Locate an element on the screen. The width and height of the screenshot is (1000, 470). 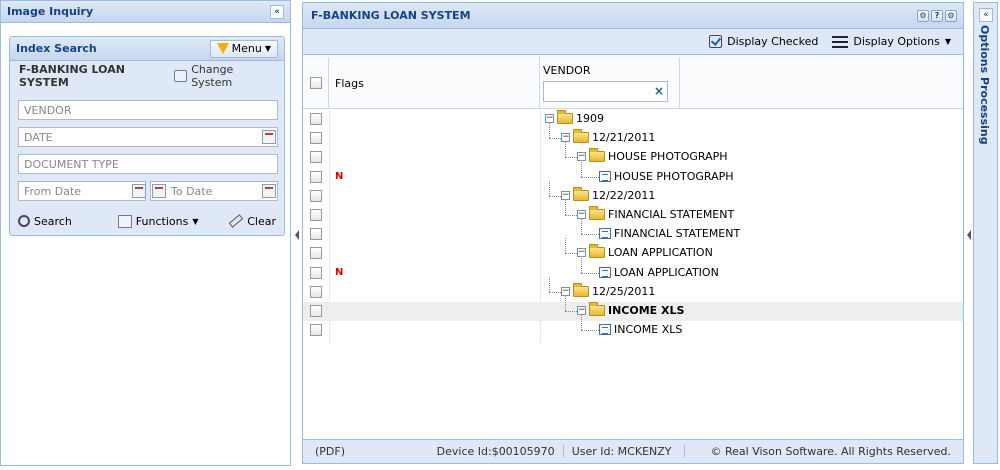
menu-button: Menu ▼ is located at coordinates (243, 48).